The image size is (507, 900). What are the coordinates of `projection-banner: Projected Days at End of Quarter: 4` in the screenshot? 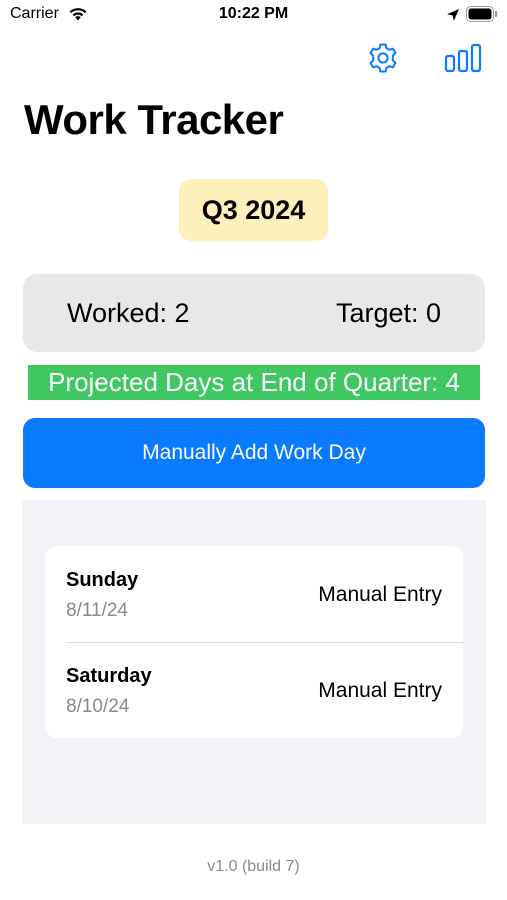 It's located at (254, 382).